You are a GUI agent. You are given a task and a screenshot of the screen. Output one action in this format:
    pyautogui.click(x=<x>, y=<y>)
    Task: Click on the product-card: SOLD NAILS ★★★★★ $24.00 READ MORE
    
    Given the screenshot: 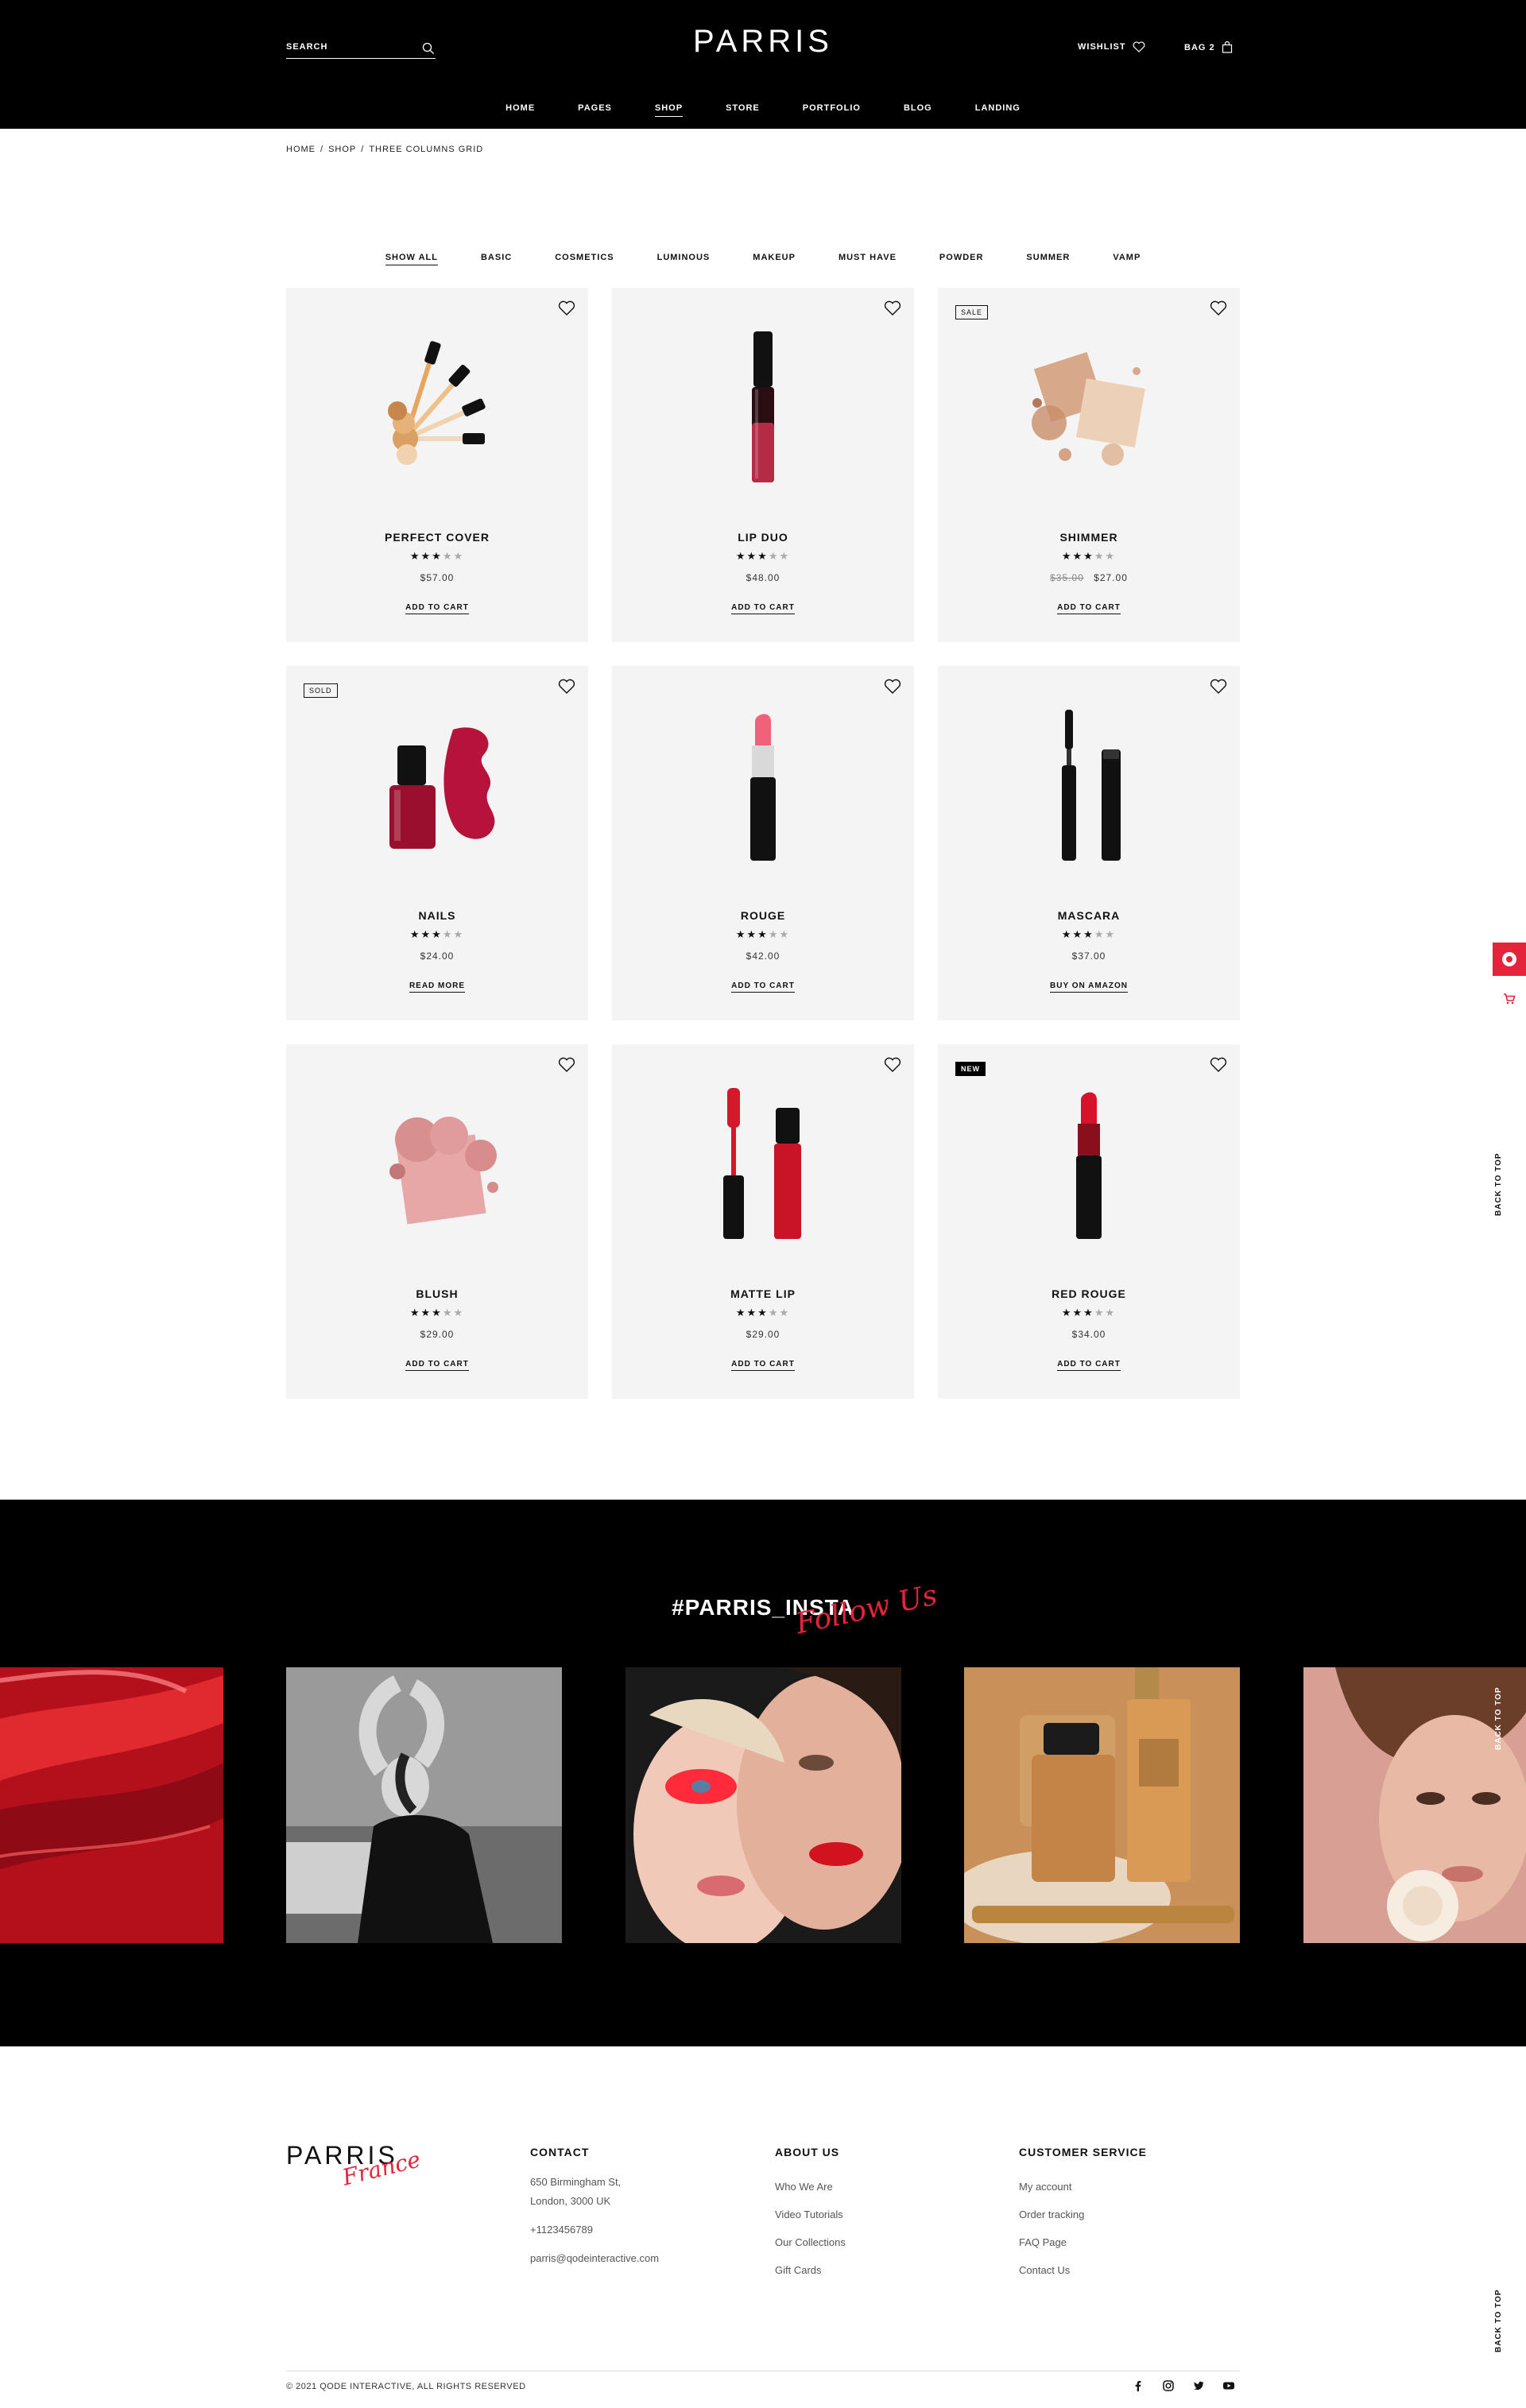 What is the action you would take?
    pyautogui.click(x=437, y=843)
    